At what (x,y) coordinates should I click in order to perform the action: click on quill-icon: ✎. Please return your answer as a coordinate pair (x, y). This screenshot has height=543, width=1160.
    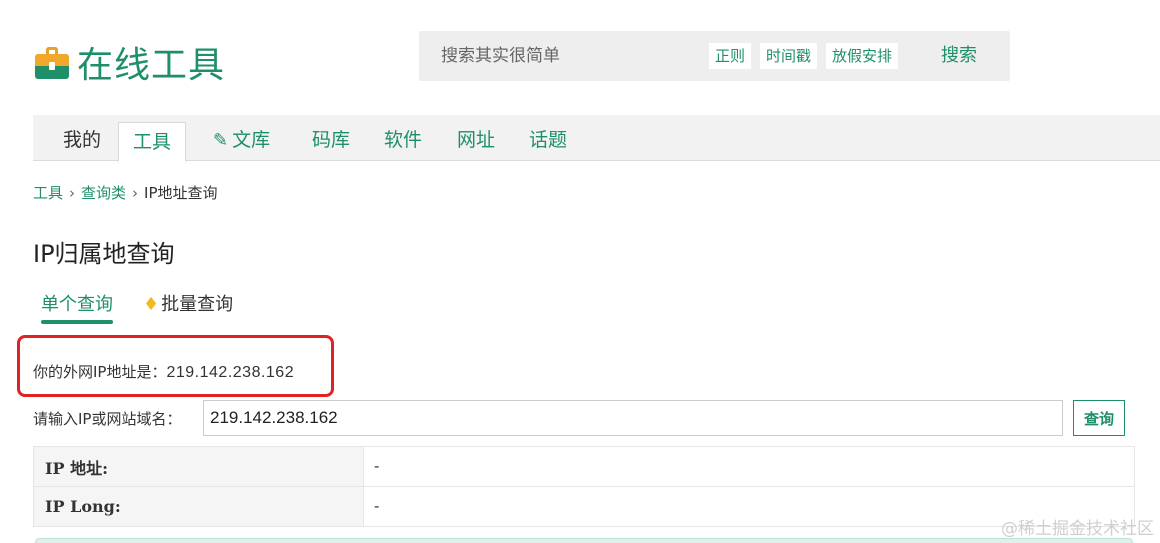
    Looking at the image, I should click on (221, 140).